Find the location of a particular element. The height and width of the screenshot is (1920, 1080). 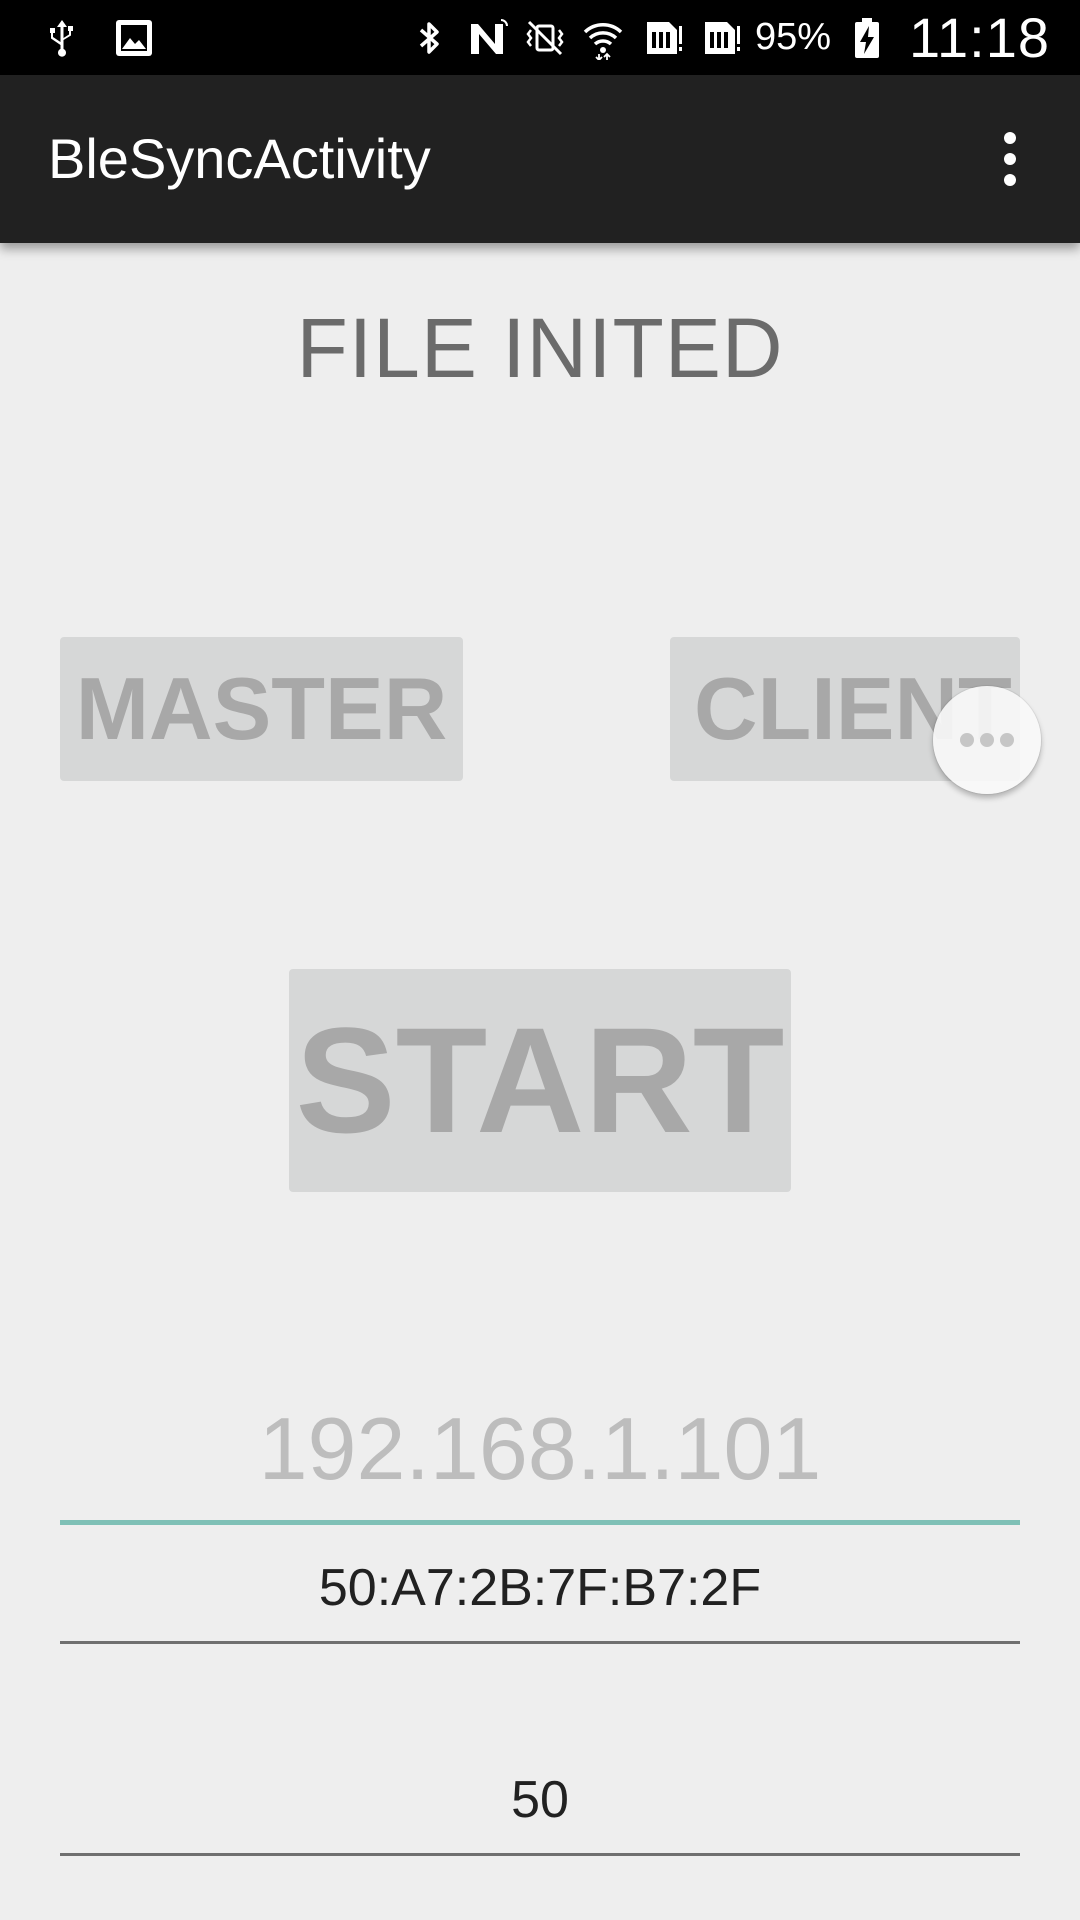

status-bar-left is located at coordinates (98, 37).